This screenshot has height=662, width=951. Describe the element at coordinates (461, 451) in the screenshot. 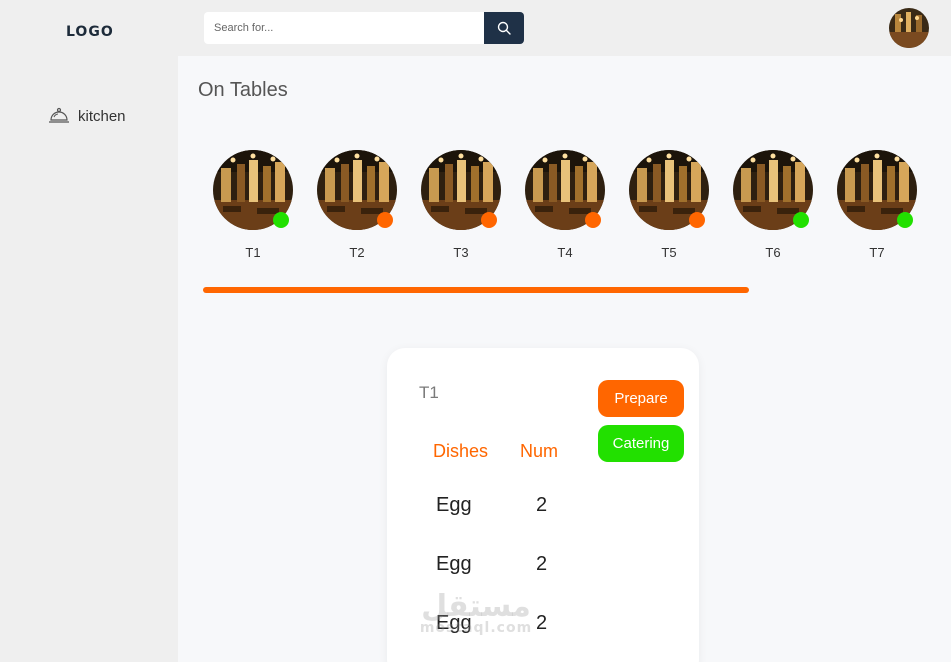

I see `column-header-dishes: Dishes` at that location.